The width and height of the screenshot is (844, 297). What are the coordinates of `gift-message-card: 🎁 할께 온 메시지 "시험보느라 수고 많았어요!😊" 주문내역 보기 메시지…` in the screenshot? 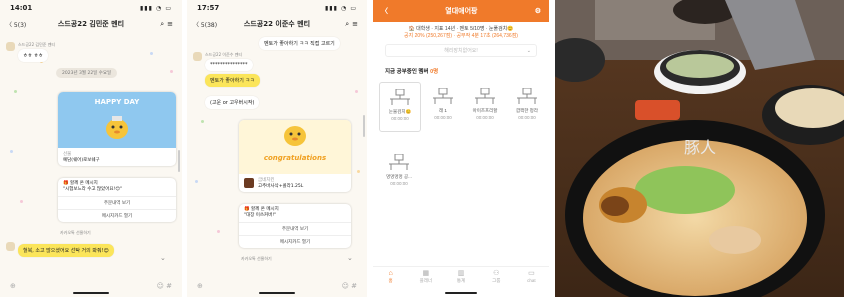 It's located at (117, 200).